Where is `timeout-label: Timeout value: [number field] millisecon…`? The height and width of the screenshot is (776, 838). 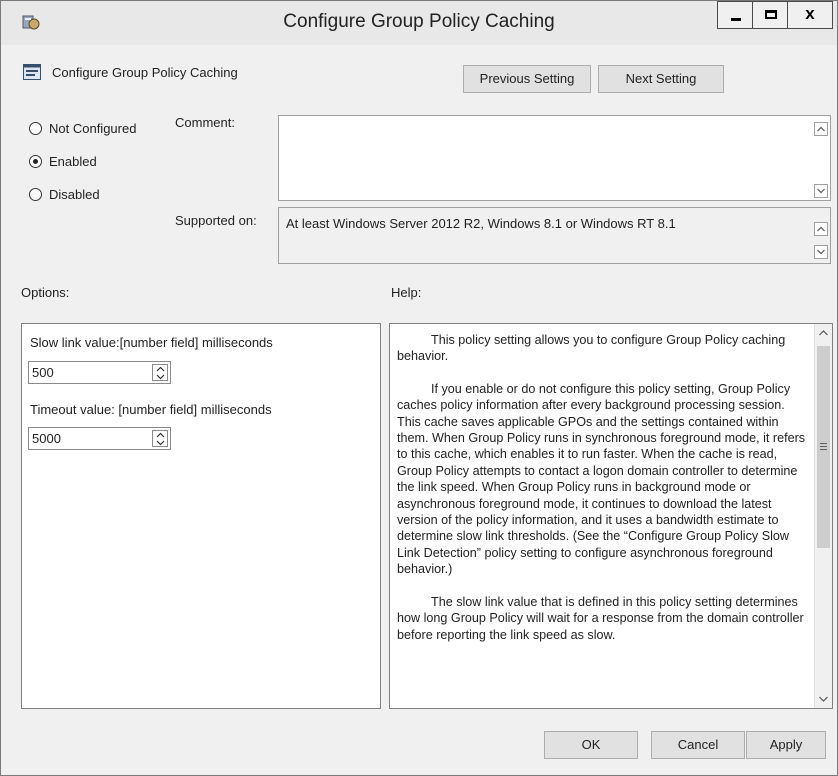 timeout-label: Timeout value: [number field] millisecon… is located at coordinates (151, 409).